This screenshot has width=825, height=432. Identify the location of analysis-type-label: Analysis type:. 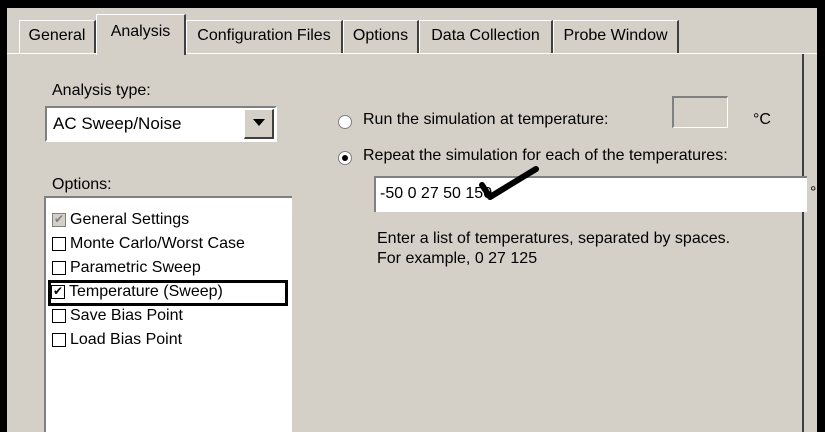
(101, 90).